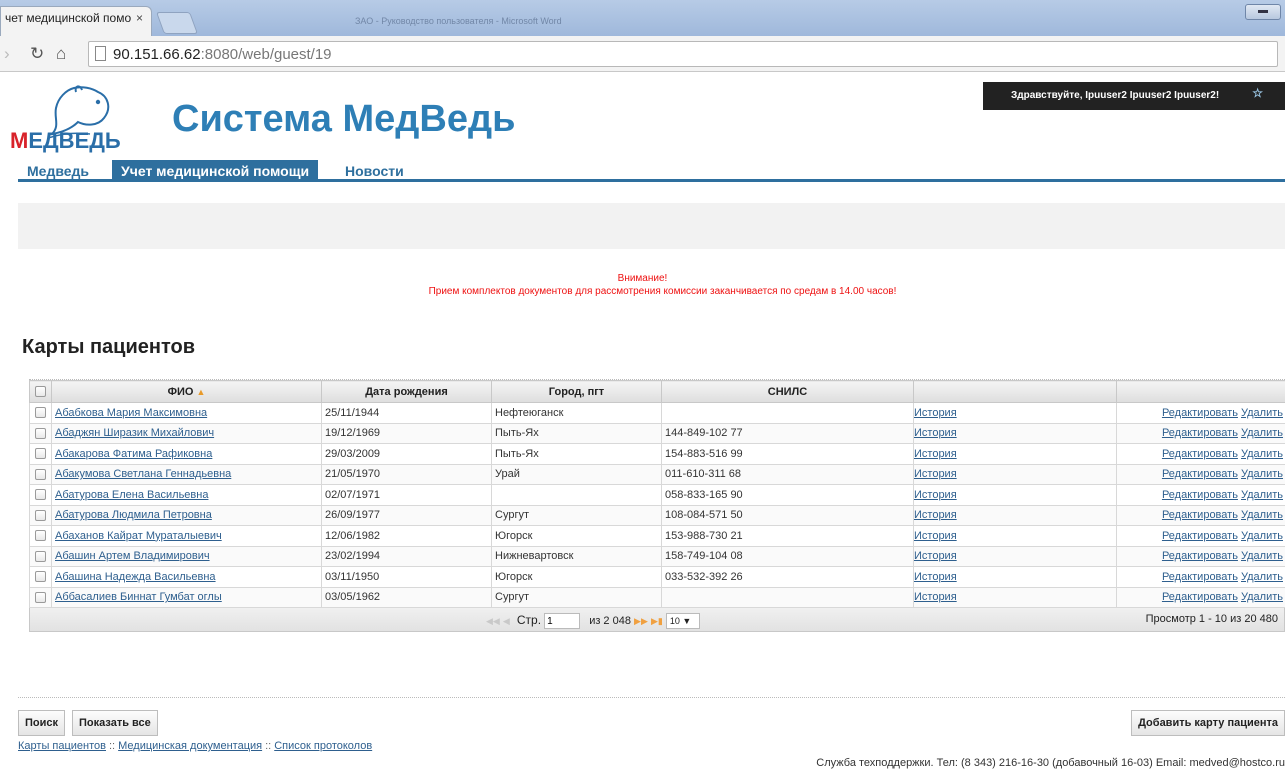  I want to click on page-title: Карты пациентов, so click(108, 347).